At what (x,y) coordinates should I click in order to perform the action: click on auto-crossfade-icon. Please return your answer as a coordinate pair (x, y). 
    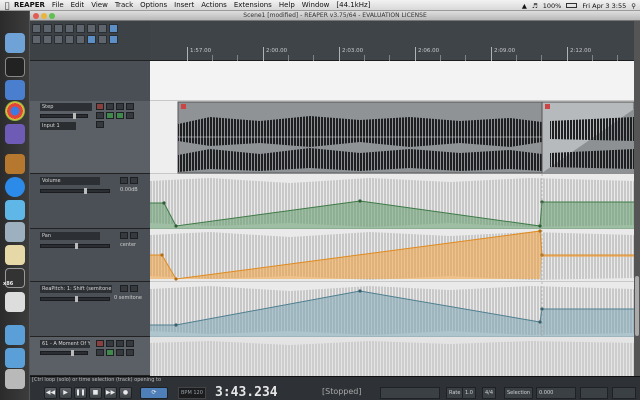
    Looking at the image, I should click on (91, 39).